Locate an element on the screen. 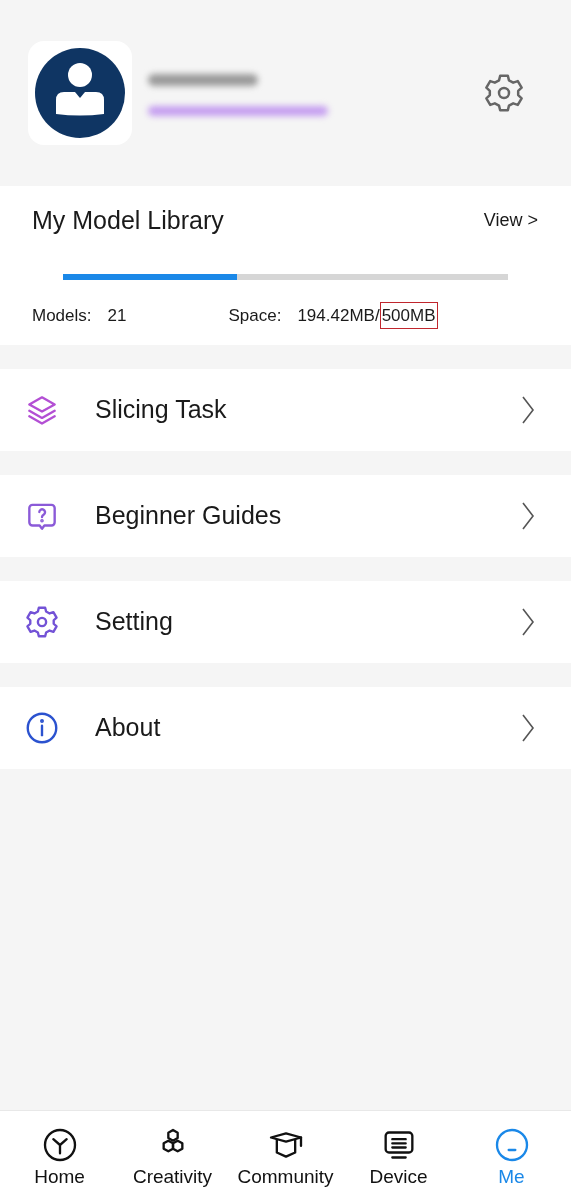 The width and height of the screenshot is (571, 1200). menu-label: Beginner Guides is located at coordinates (189, 516).